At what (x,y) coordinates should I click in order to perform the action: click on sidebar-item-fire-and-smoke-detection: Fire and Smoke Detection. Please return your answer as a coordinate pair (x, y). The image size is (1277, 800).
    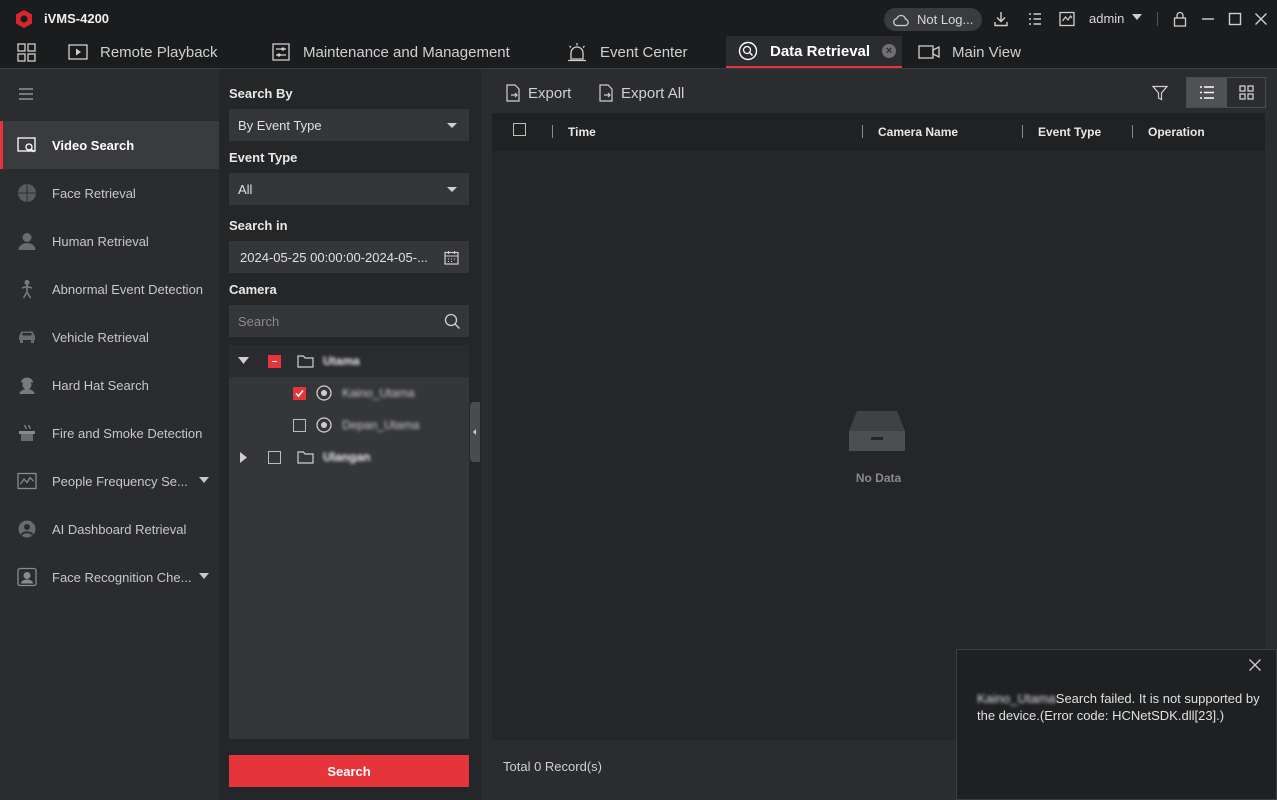
    Looking at the image, I should click on (109, 433).